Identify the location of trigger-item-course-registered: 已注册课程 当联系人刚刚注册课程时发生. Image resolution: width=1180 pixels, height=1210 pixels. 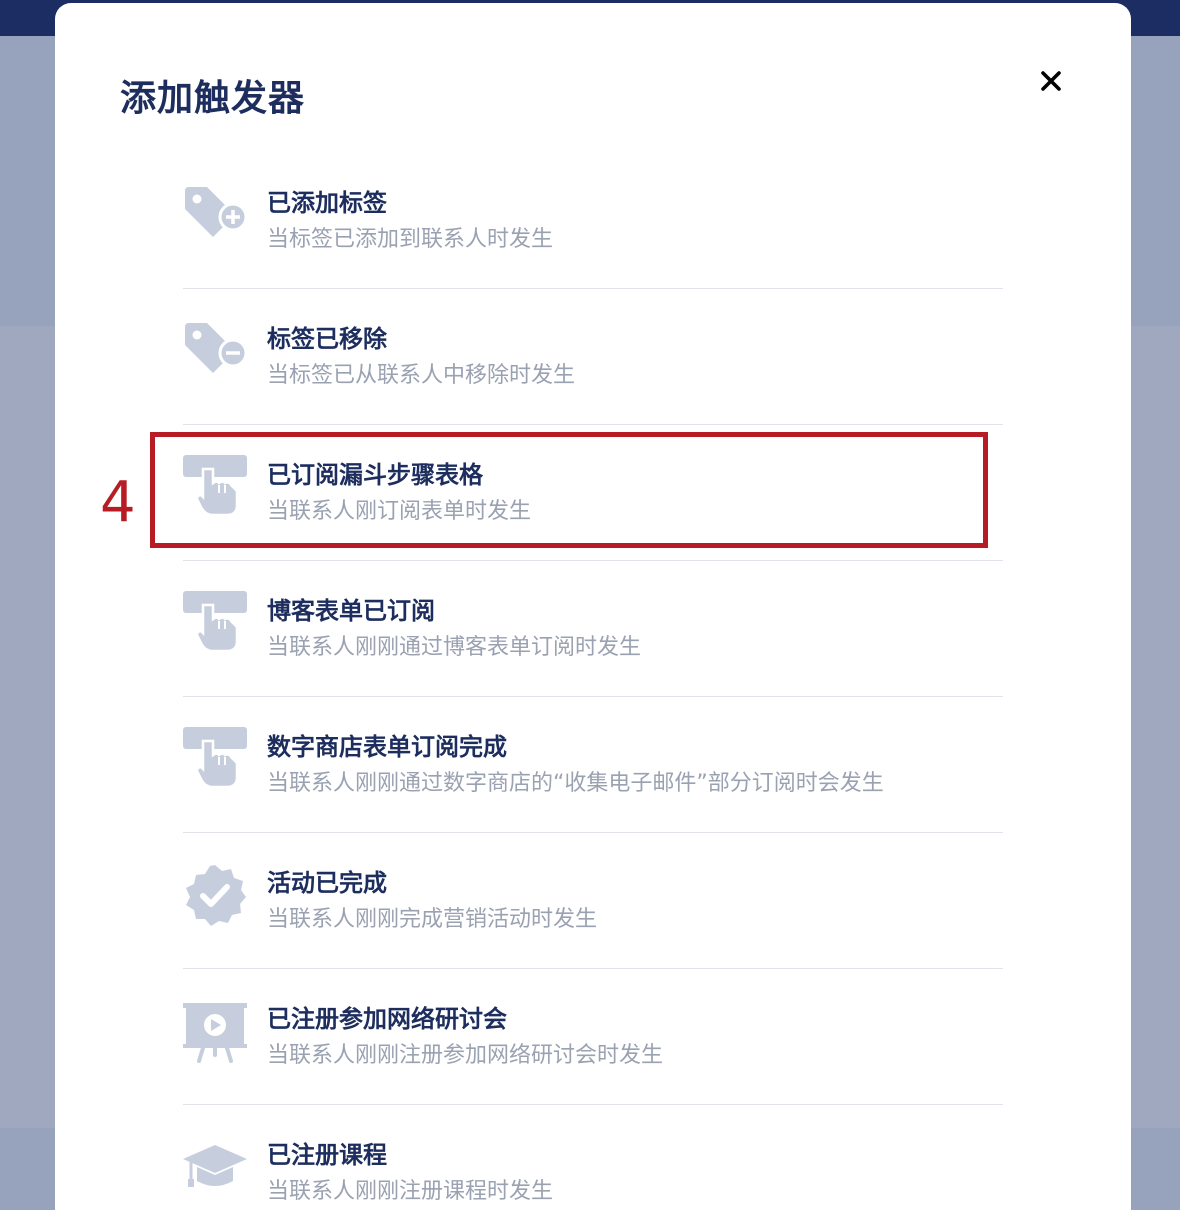
(593, 1157).